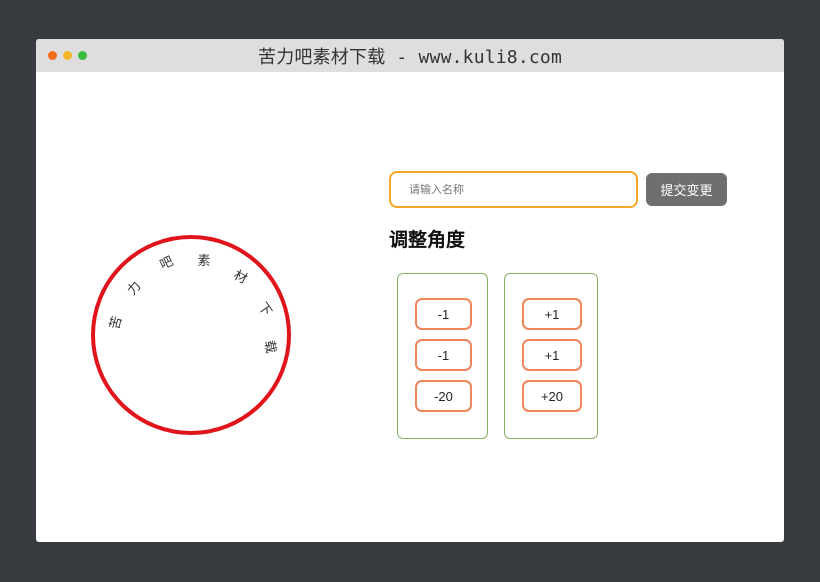 The height and width of the screenshot is (582, 820). I want to click on seal-char: 素, so click(204, 261).